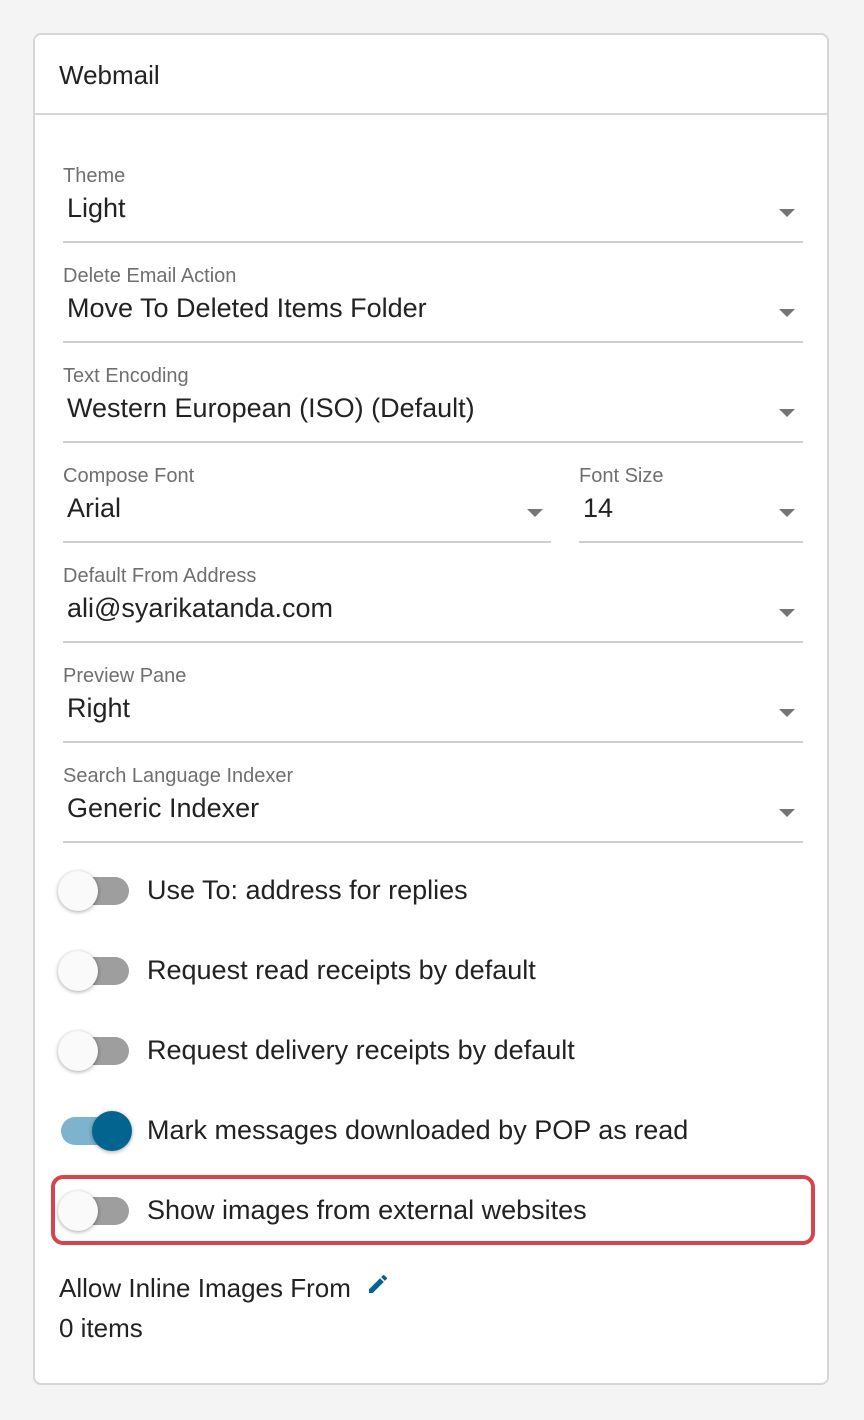 This screenshot has height=1420, width=864. What do you see at coordinates (99, 708) in the screenshot?
I see `preview-pane-value: Right` at bounding box center [99, 708].